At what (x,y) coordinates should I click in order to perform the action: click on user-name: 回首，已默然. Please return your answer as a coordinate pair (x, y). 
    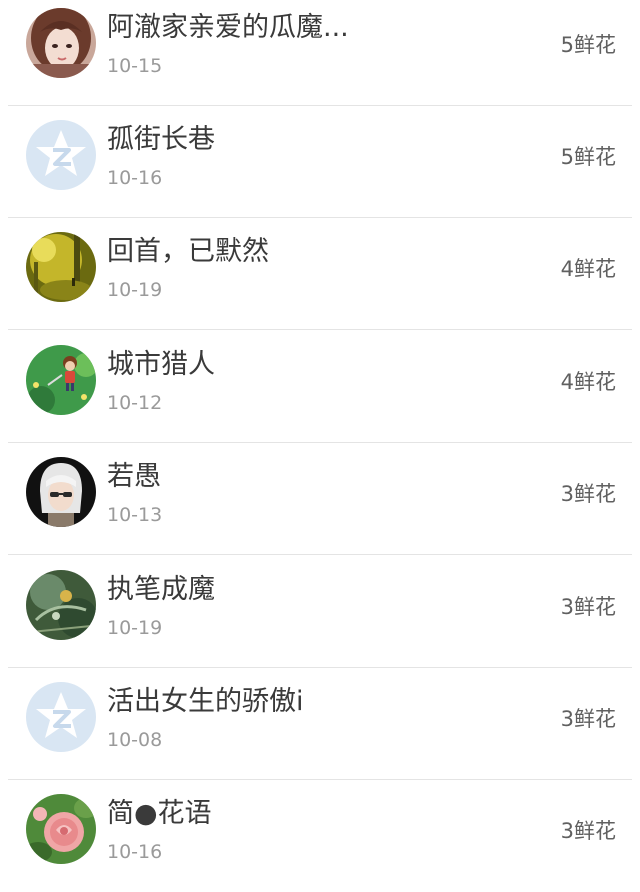
    Looking at the image, I should click on (188, 251).